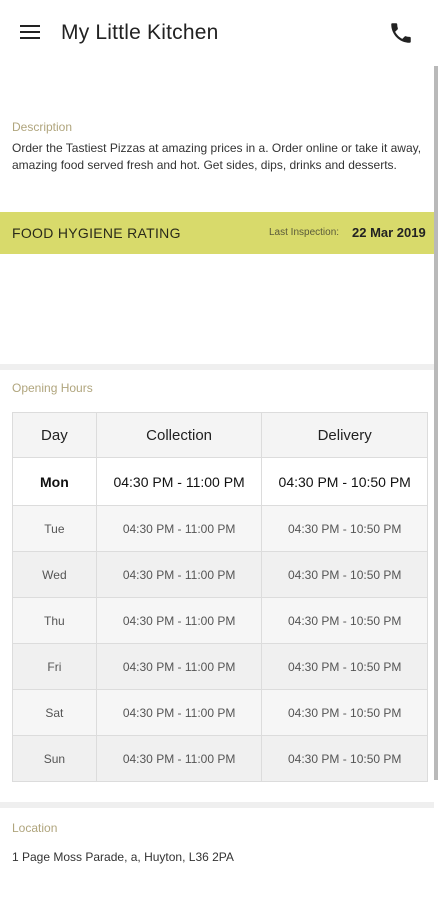 Image resolution: width=438 pixels, height=900 pixels. I want to click on table-header-row: Day Collection Delivery, so click(220, 435).